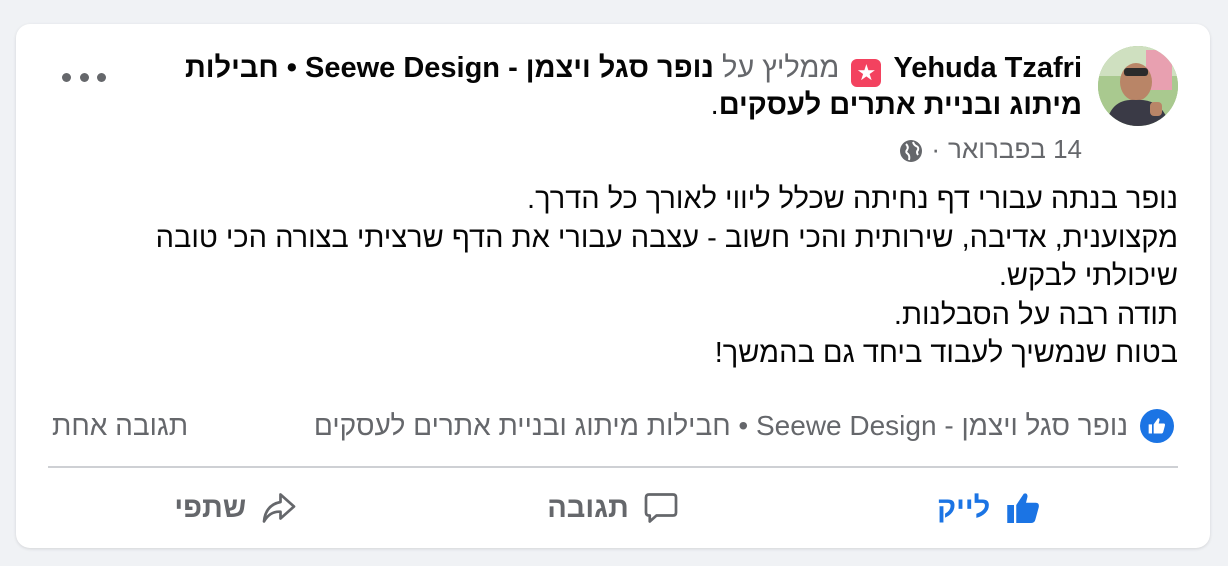 This screenshot has width=1228, height=566. I want to click on like-button: לייק, so click(989, 508).